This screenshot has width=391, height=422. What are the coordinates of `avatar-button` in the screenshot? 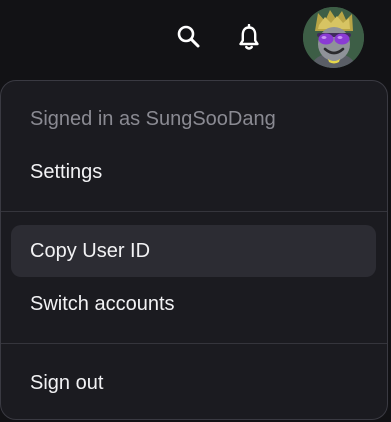 It's located at (333, 37).